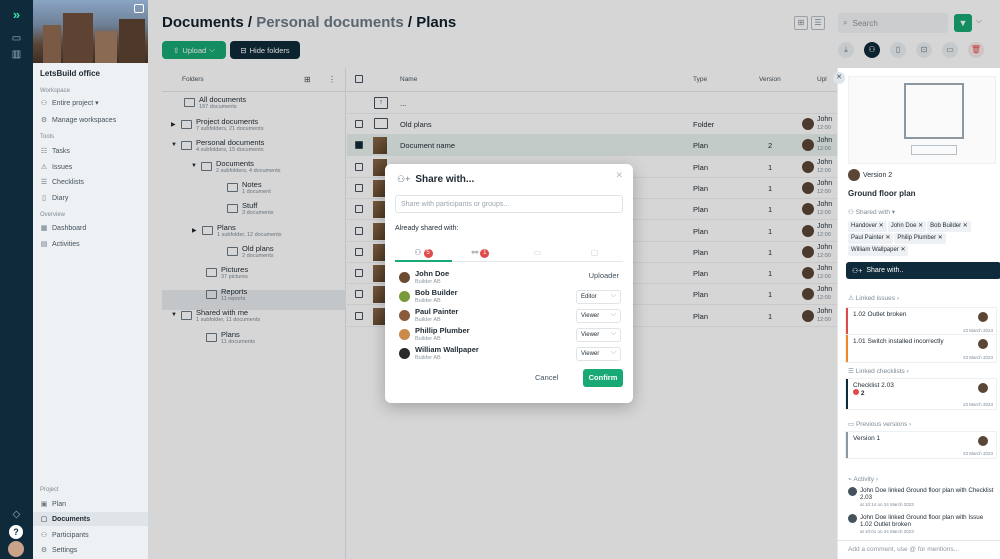  I want to click on previous-versions-header: ▭ Previous versions ›, so click(879, 424).